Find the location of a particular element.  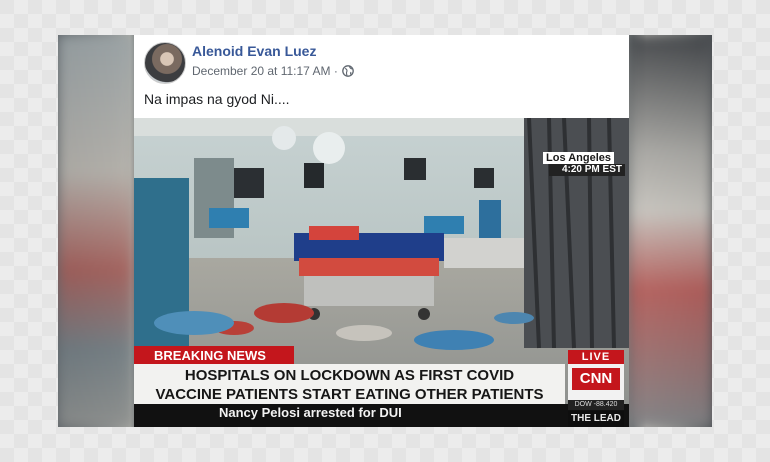

location-bug: Los Angeles 4:20 PM EST is located at coordinates (584, 164).